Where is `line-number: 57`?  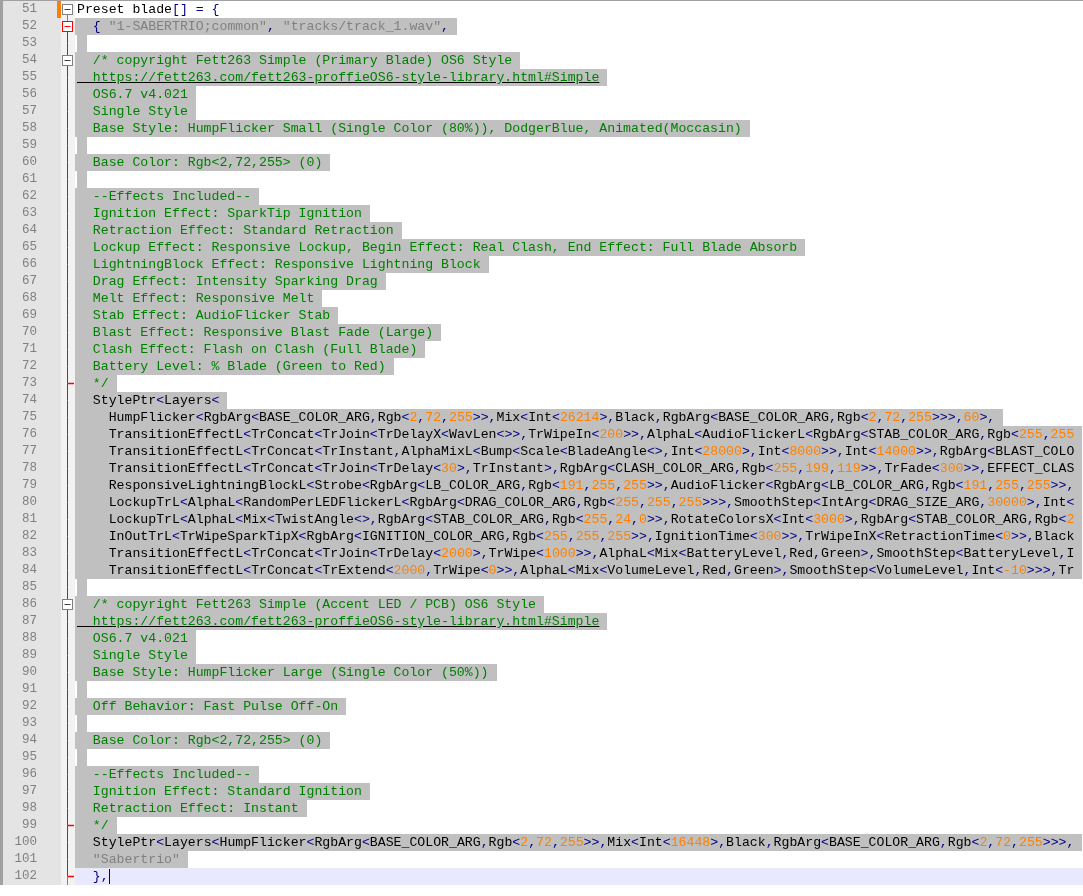 line-number: 57 is located at coordinates (29, 111).